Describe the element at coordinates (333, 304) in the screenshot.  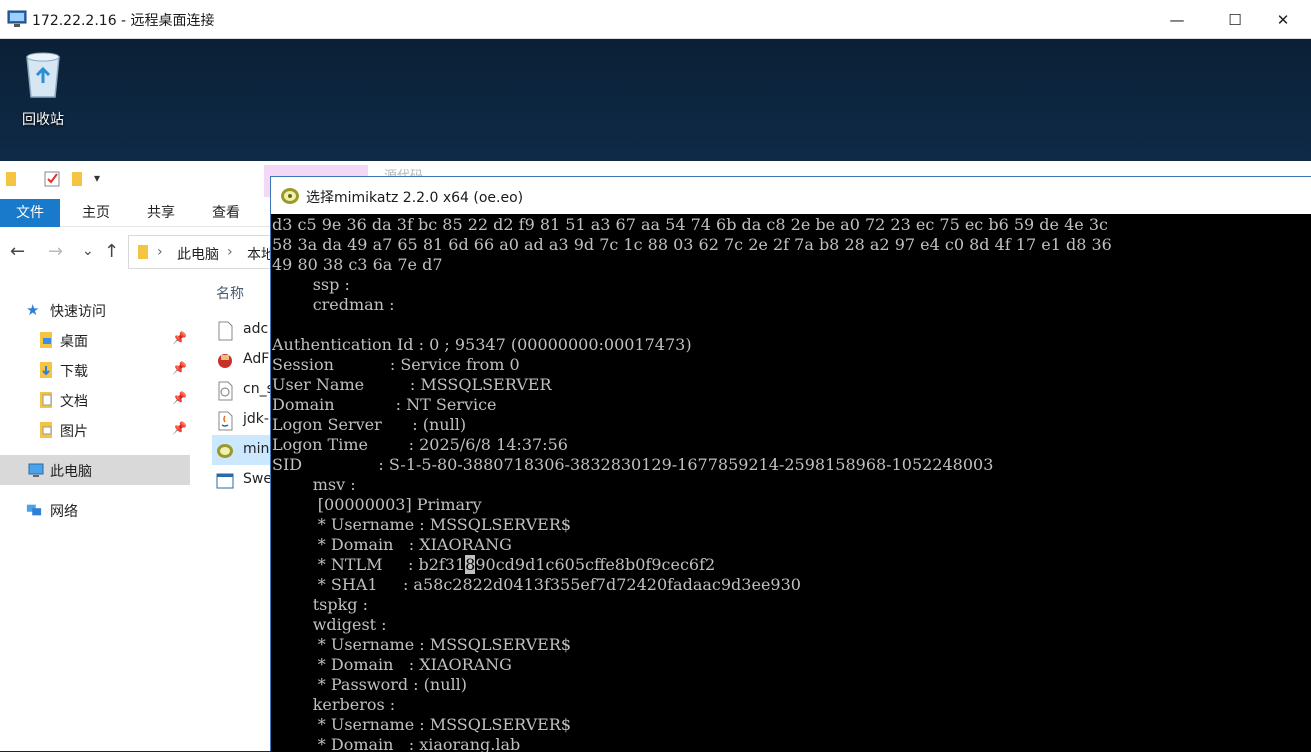
I see `console-line: credman :` at that location.